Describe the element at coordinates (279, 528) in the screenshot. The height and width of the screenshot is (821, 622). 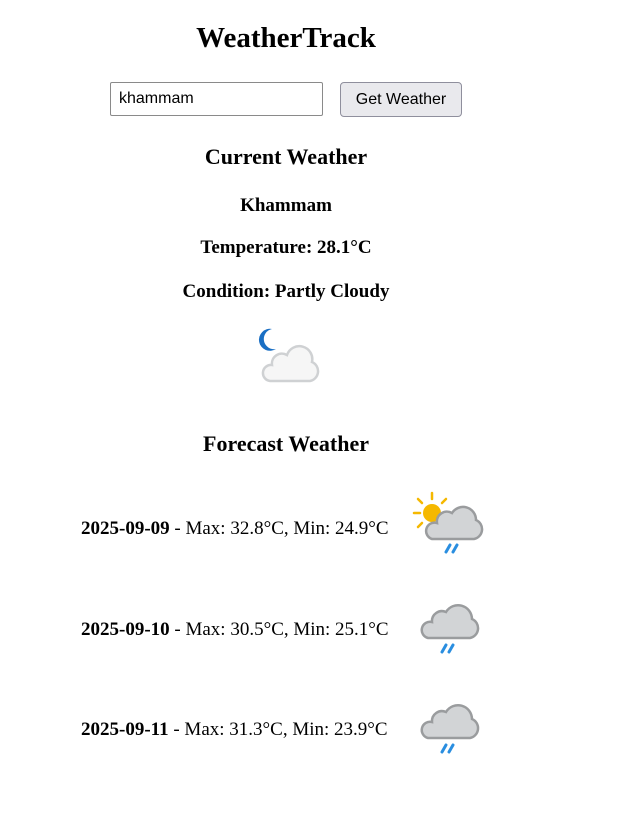
I see `forecast-details: - Max: 32.8°C, Min: 24.9°C` at that location.